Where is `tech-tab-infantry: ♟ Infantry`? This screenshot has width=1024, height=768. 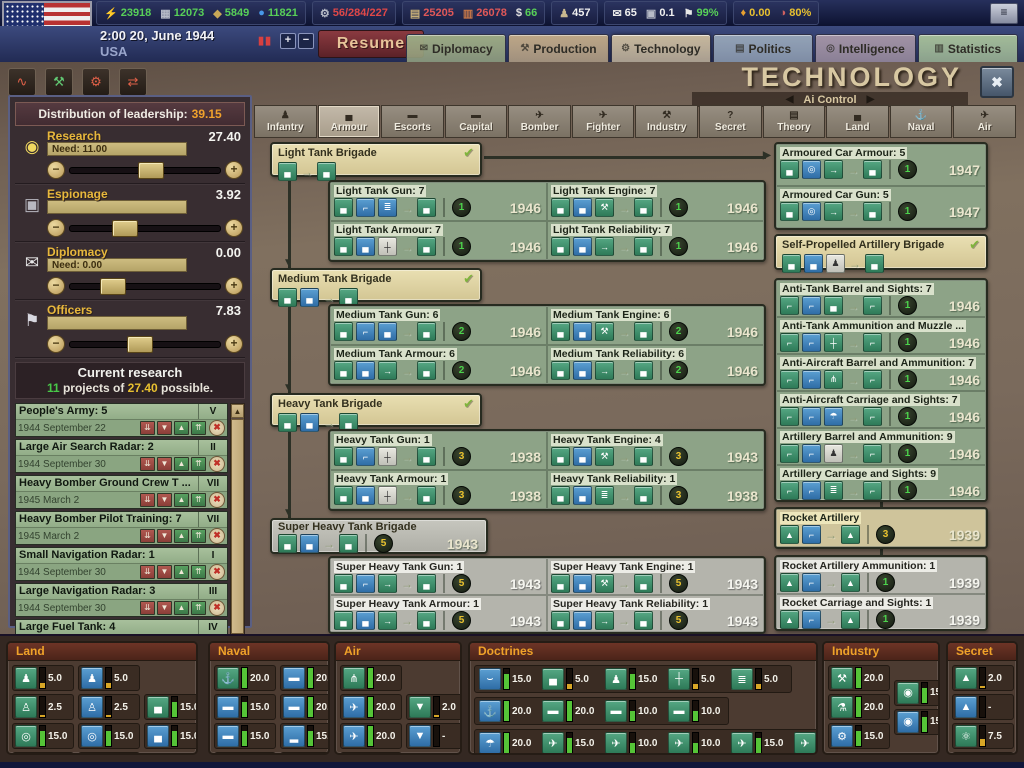 tech-tab-infantry: ♟ Infantry is located at coordinates (285, 121).